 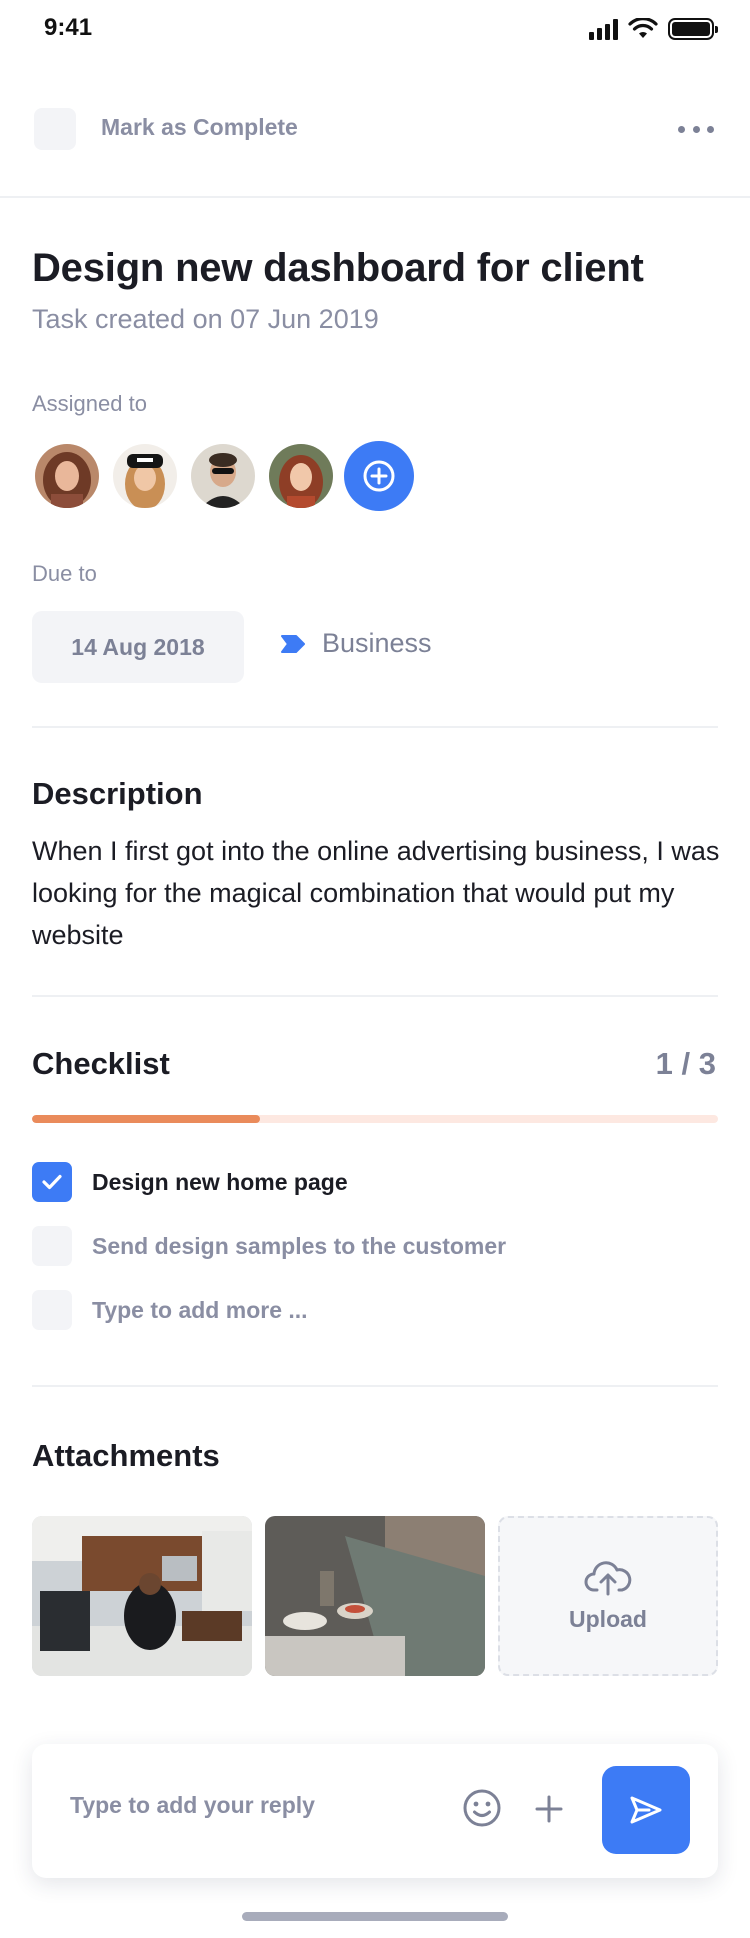 What do you see at coordinates (142, 1596) in the screenshot?
I see `attachment-image-kitchen` at bounding box center [142, 1596].